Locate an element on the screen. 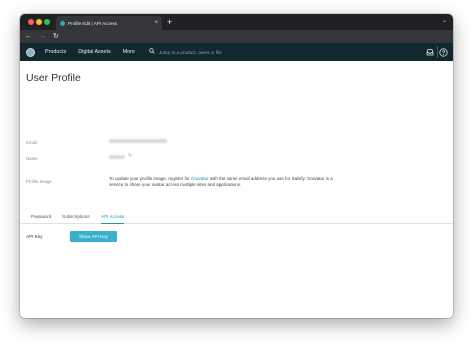  new-tab-button: + is located at coordinates (169, 22).